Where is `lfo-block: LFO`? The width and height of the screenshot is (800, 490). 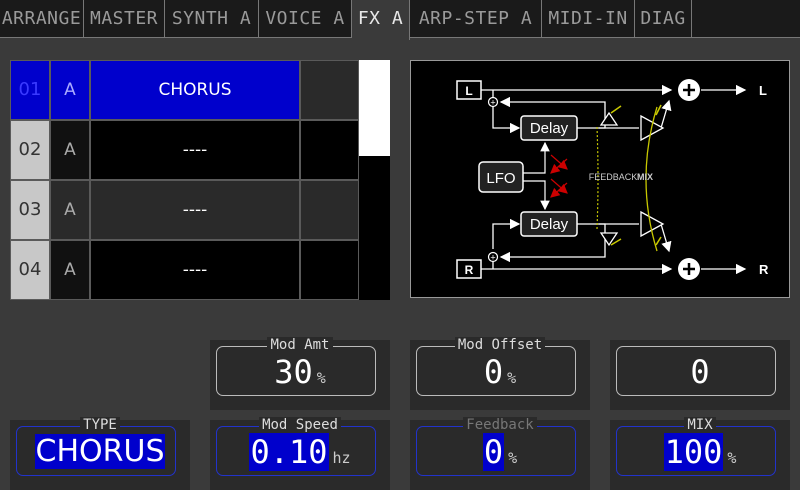
lfo-block: LFO is located at coordinates (501, 177).